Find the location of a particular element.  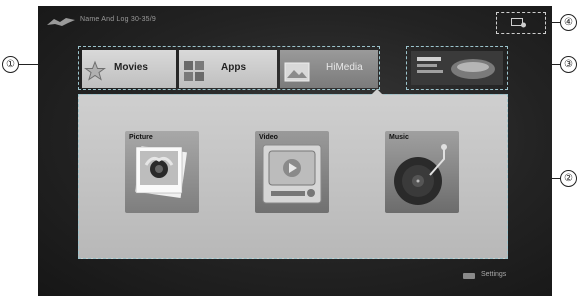

tab-movies: Movies is located at coordinates (129, 69).